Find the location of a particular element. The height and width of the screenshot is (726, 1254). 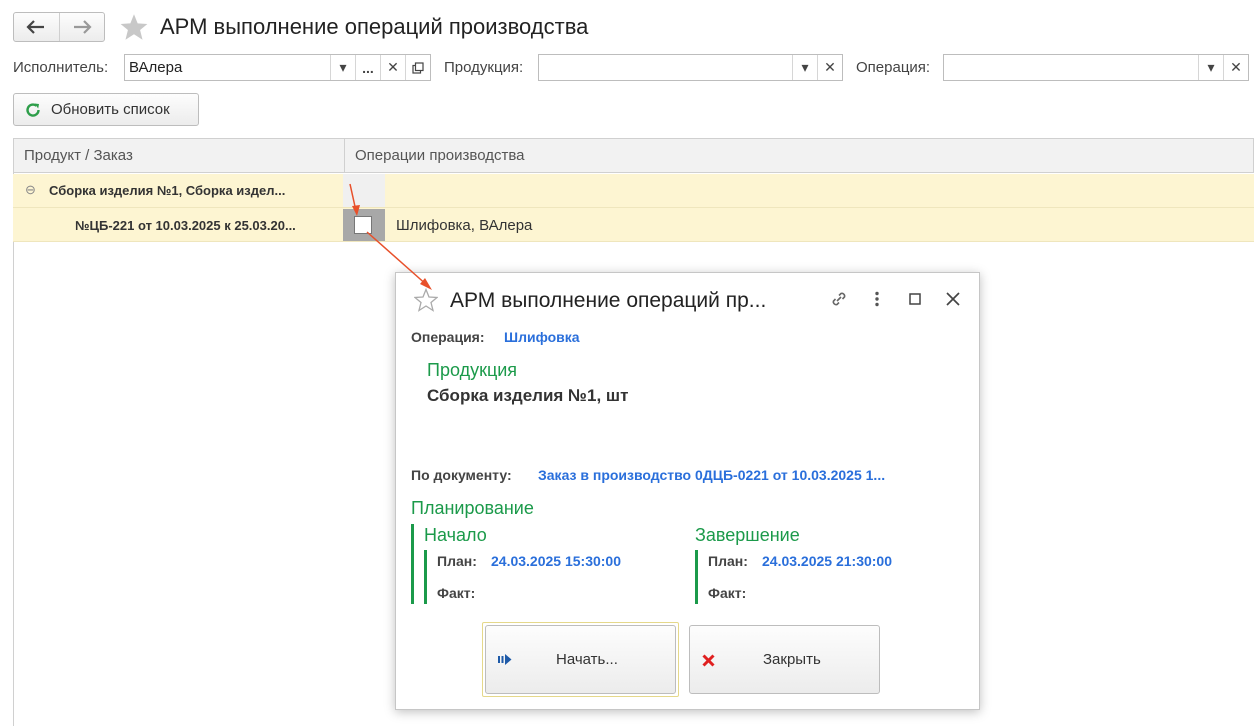

annotation-arrow-to-dialog is located at coordinates (399, 260).